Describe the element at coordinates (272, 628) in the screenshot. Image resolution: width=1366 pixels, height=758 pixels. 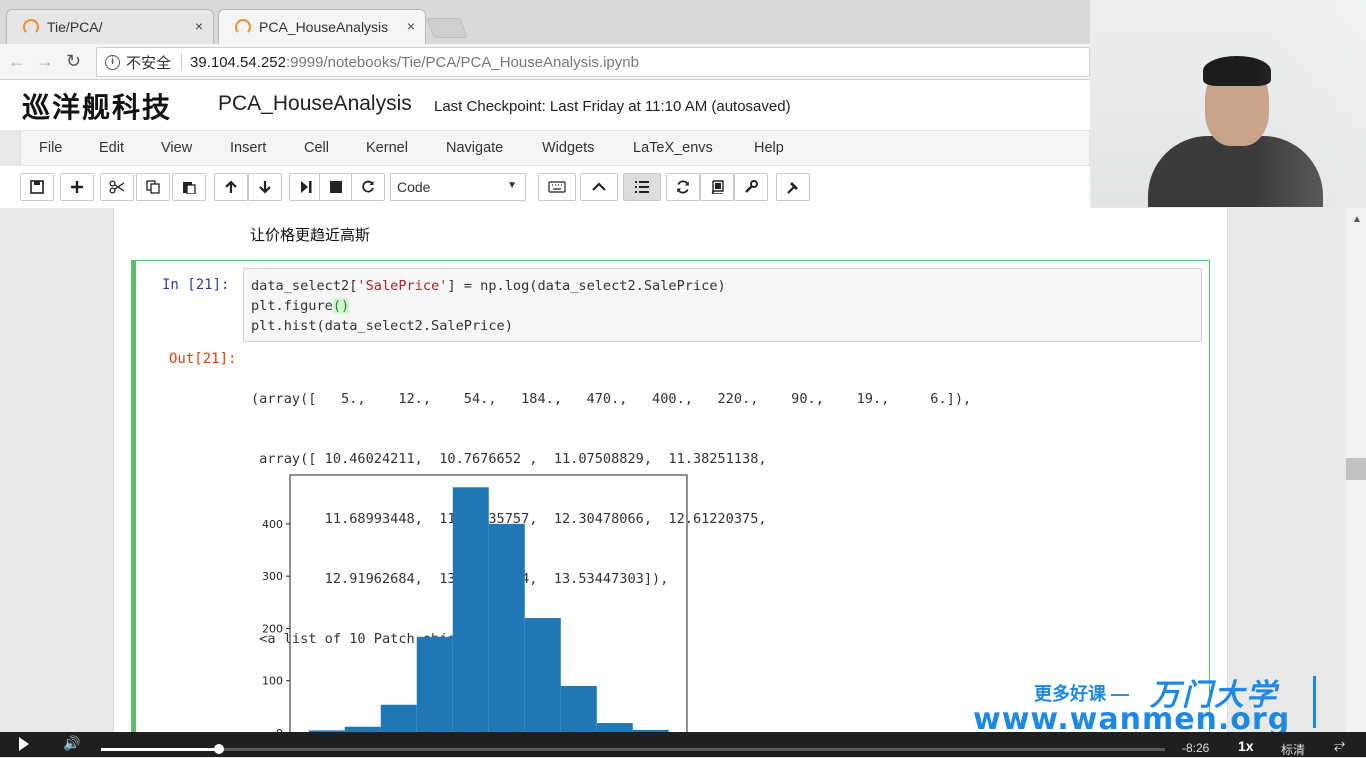
I see `y-tick-label: 200` at that location.